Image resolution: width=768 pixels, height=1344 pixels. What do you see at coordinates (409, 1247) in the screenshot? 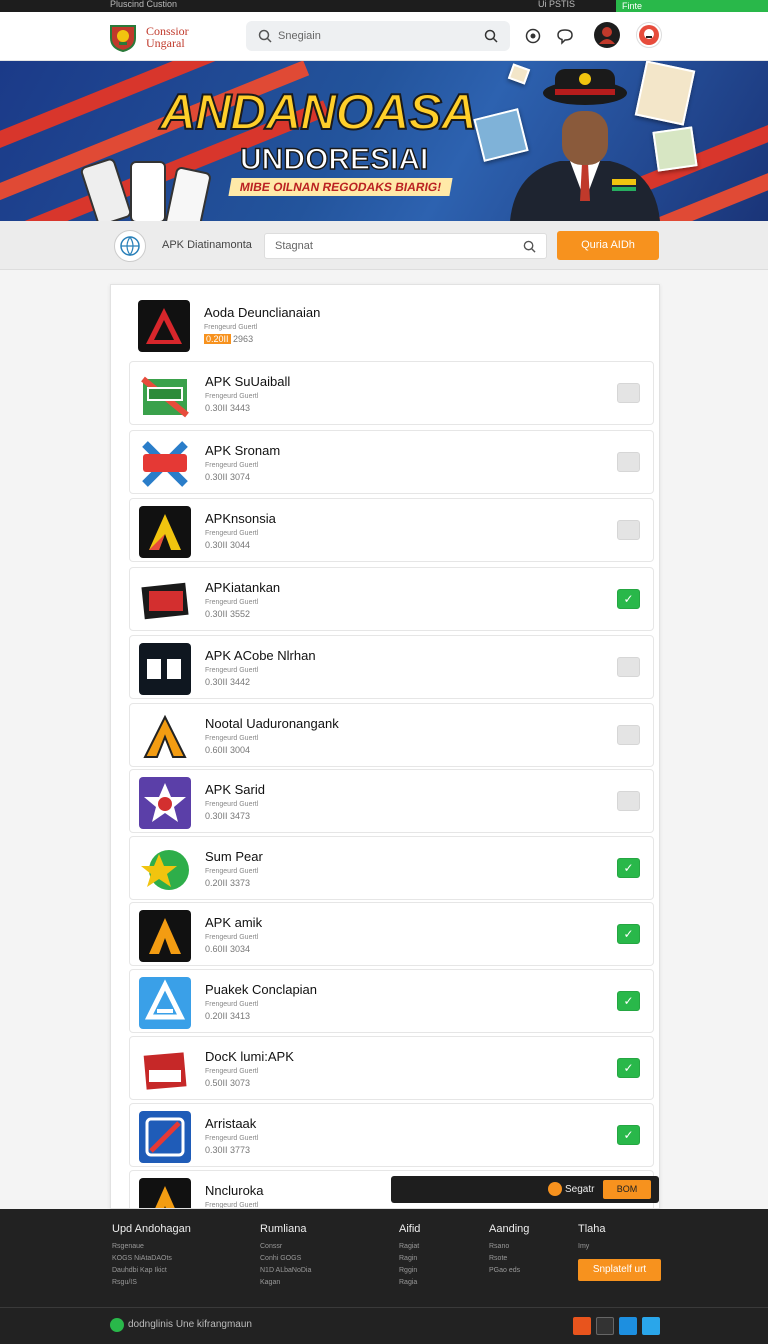
I see `footer-link: Ragiat` at bounding box center [409, 1247].